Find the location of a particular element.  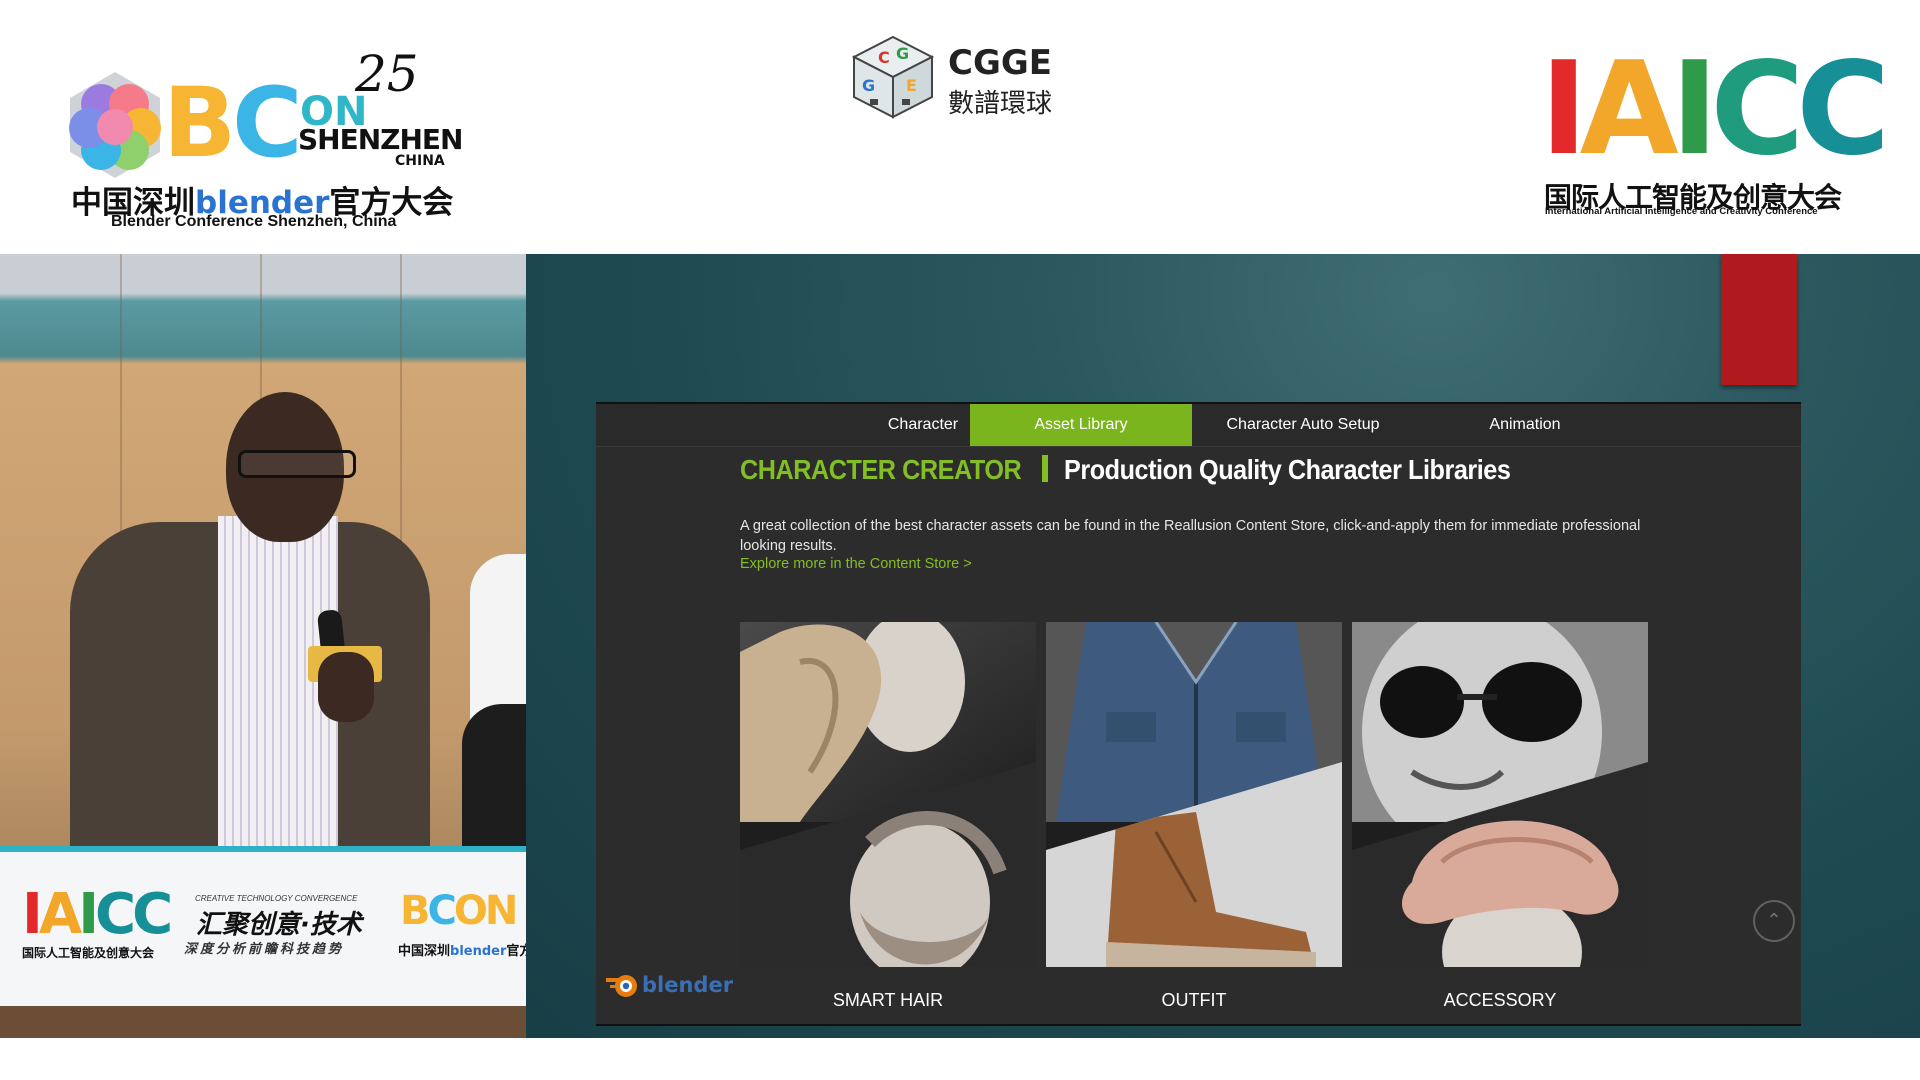

cgge-cube-icon: C G G E is located at coordinates (893, 77).